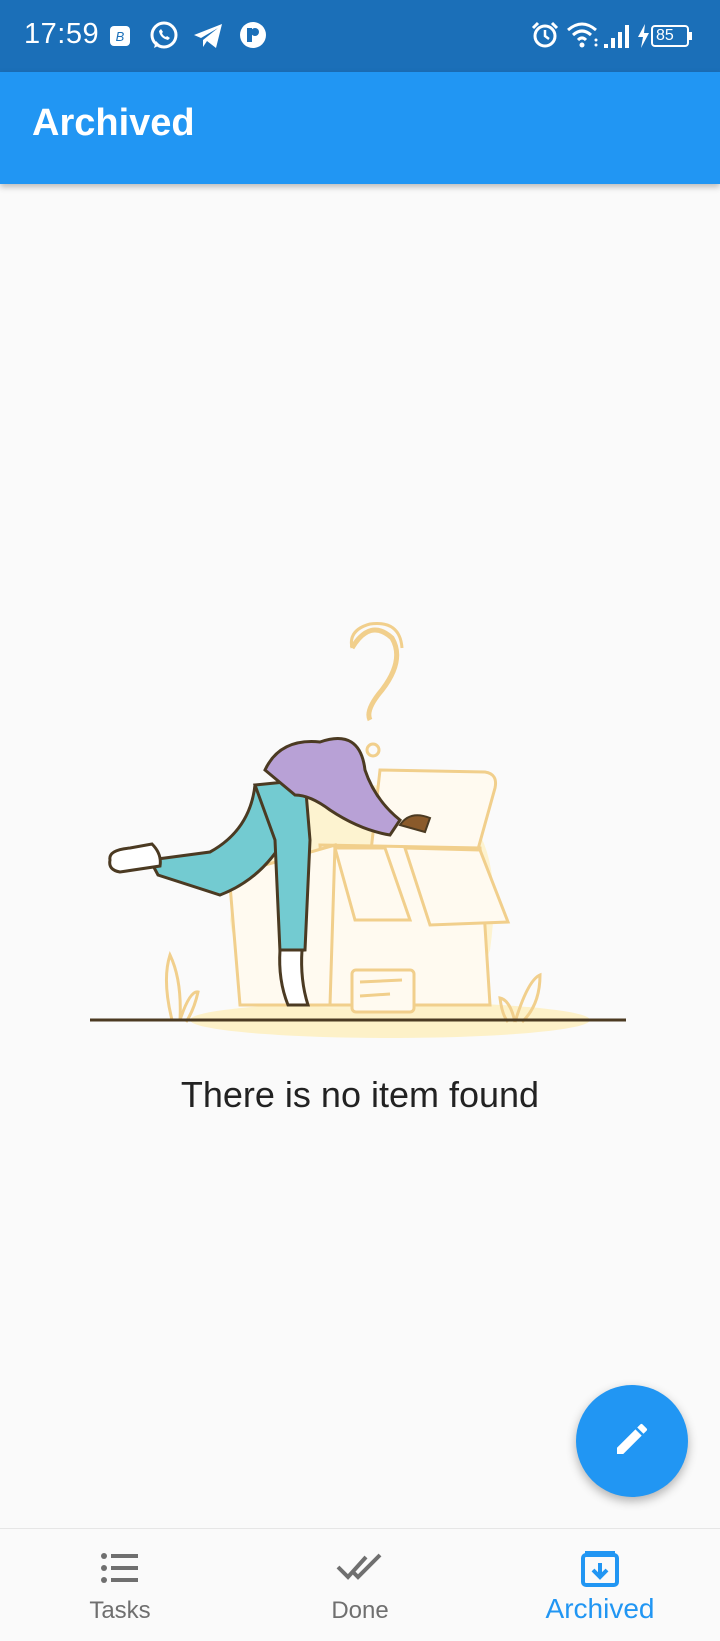  I want to click on telegram-icon, so click(208, 38).